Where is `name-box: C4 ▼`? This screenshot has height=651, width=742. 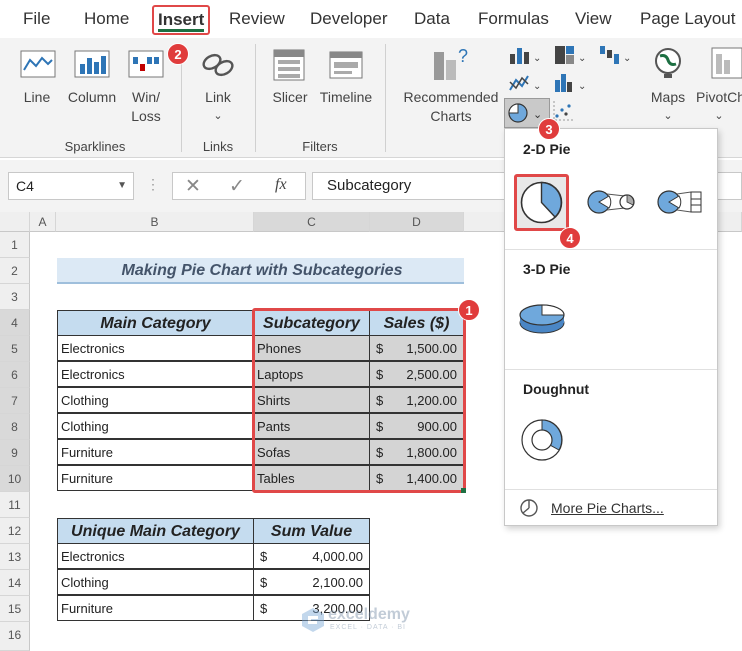 name-box: C4 ▼ is located at coordinates (71, 186).